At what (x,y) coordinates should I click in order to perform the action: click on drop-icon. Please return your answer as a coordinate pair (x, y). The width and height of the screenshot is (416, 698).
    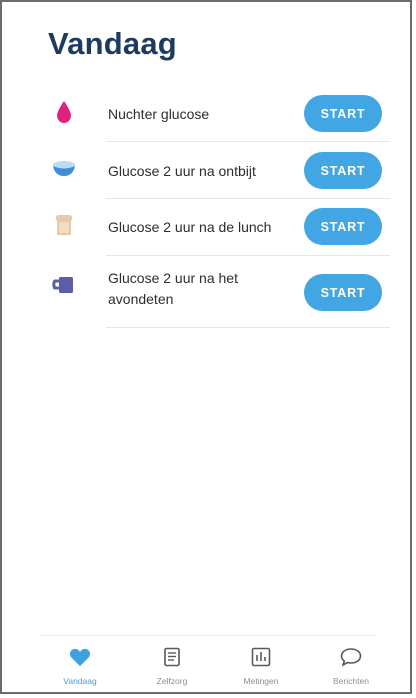
    Looking at the image, I should click on (64, 112).